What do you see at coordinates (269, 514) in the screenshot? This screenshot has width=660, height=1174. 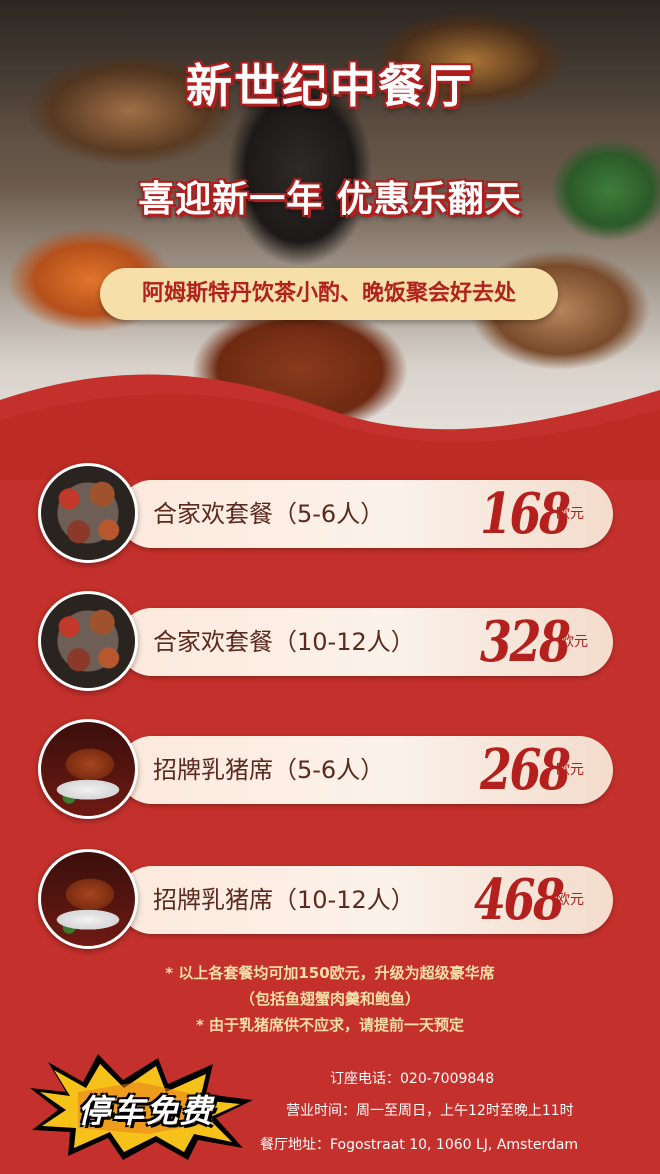 I see `menu-item-name: 合家欢套餐（5-6人）` at bounding box center [269, 514].